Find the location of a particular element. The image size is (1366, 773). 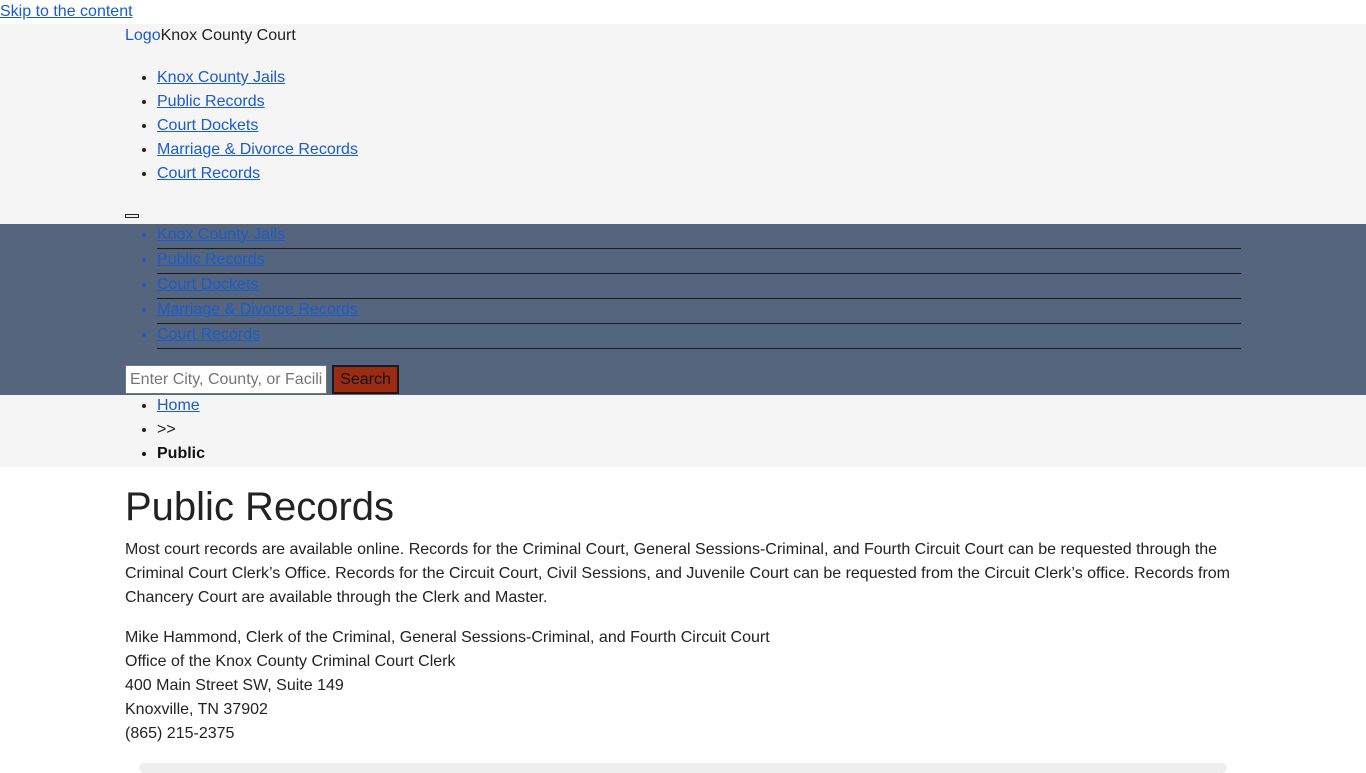

skip-to-content-link: Skip to the content is located at coordinates (66, 11).